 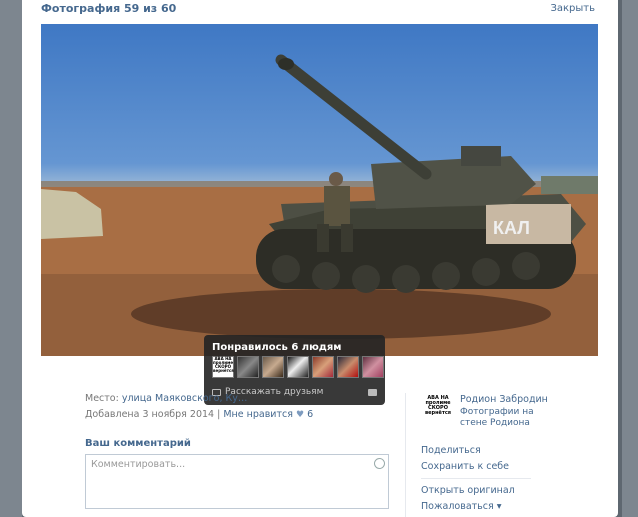 I want to click on added-date: Добавлена 3 ноября 2014, so click(x=150, y=414).